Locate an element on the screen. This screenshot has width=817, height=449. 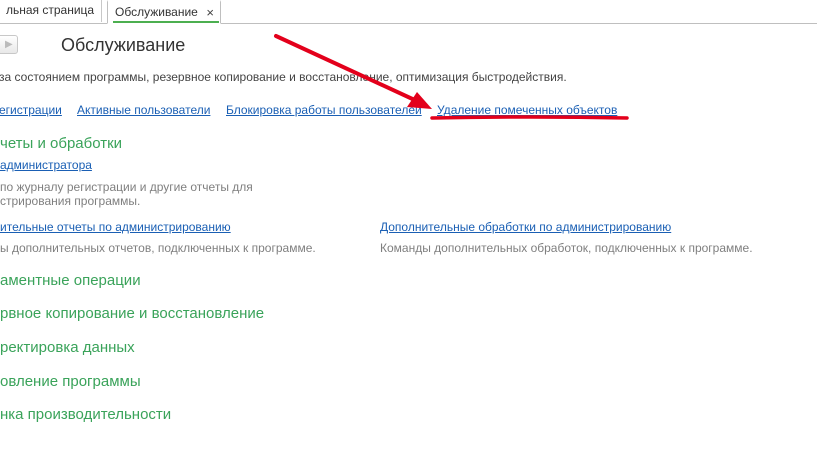
active-users-link: Активные пользователи is located at coordinates (143, 110).